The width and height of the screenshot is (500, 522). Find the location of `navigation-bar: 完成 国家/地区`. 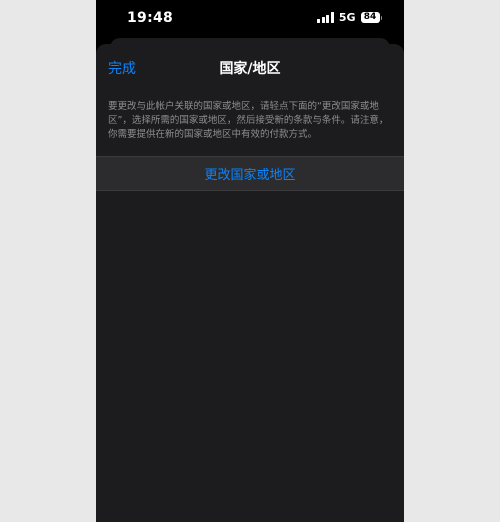

navigation-bar: 完成 国家/地区 is located at coordinates (250, 67).